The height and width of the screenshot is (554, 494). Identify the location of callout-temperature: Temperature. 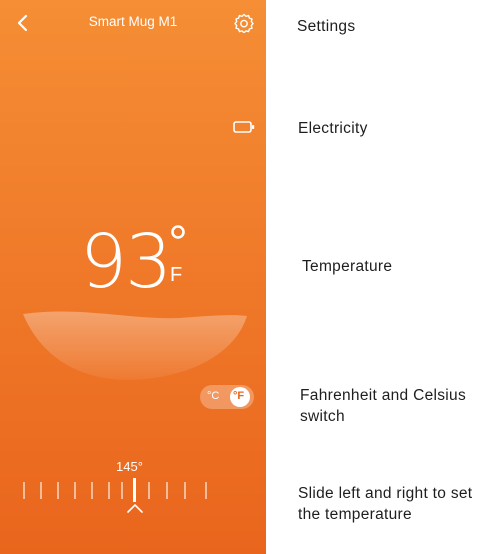
(347, 266).